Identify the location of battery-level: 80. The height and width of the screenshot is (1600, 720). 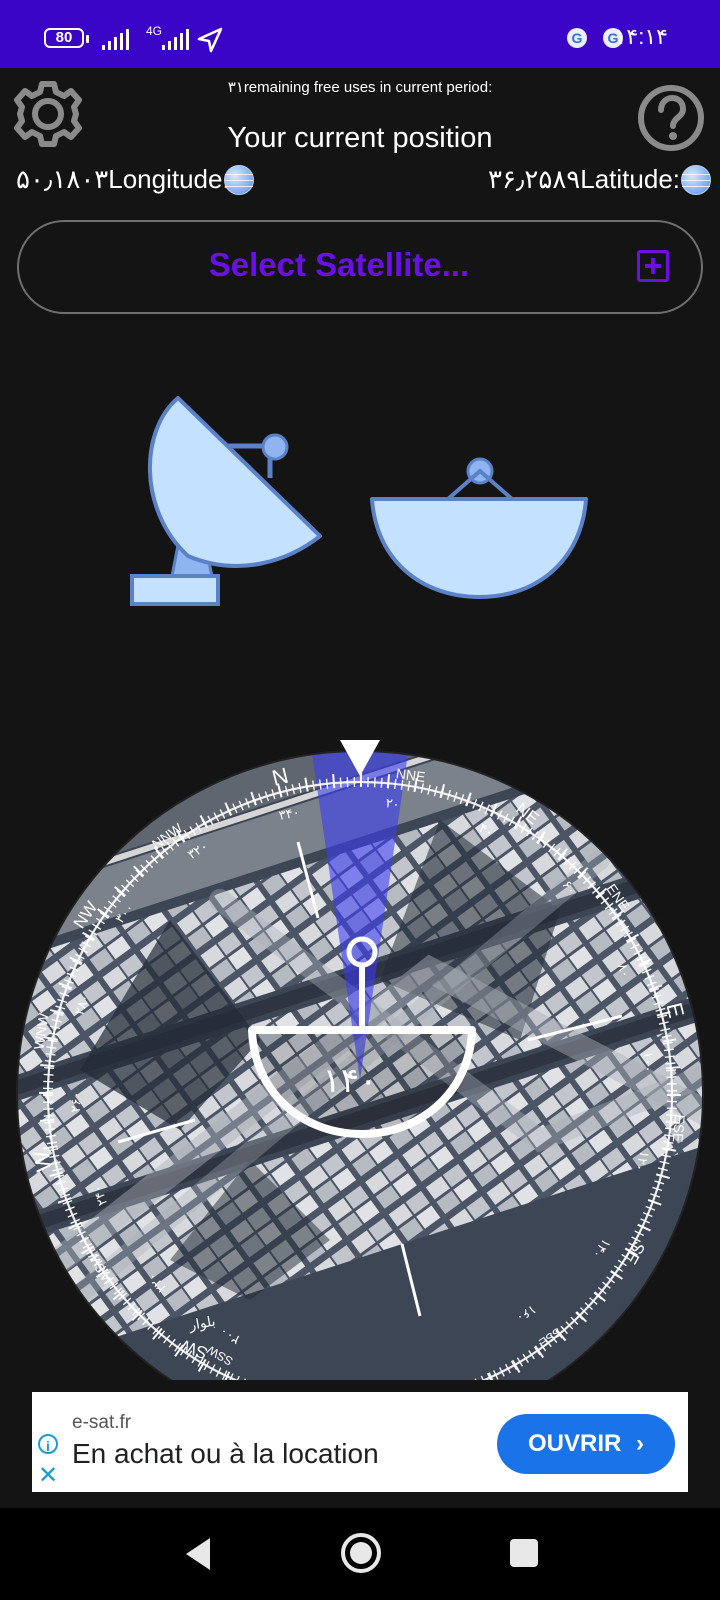
(64, 37).